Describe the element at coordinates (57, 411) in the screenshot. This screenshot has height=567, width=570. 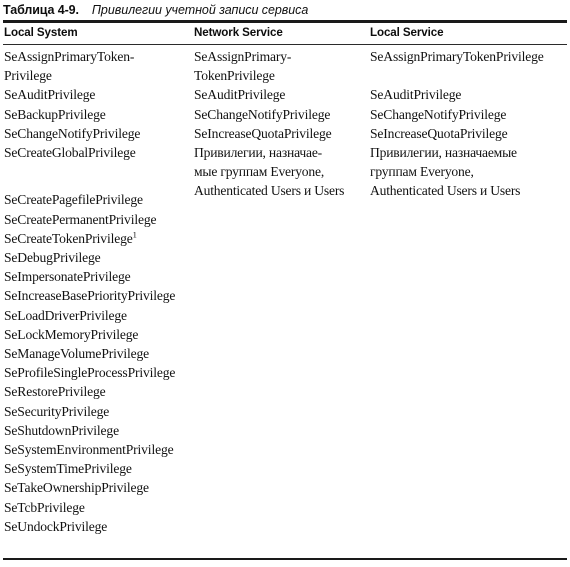
I see `table-cell: SeSecurityPrivilege` at that location.